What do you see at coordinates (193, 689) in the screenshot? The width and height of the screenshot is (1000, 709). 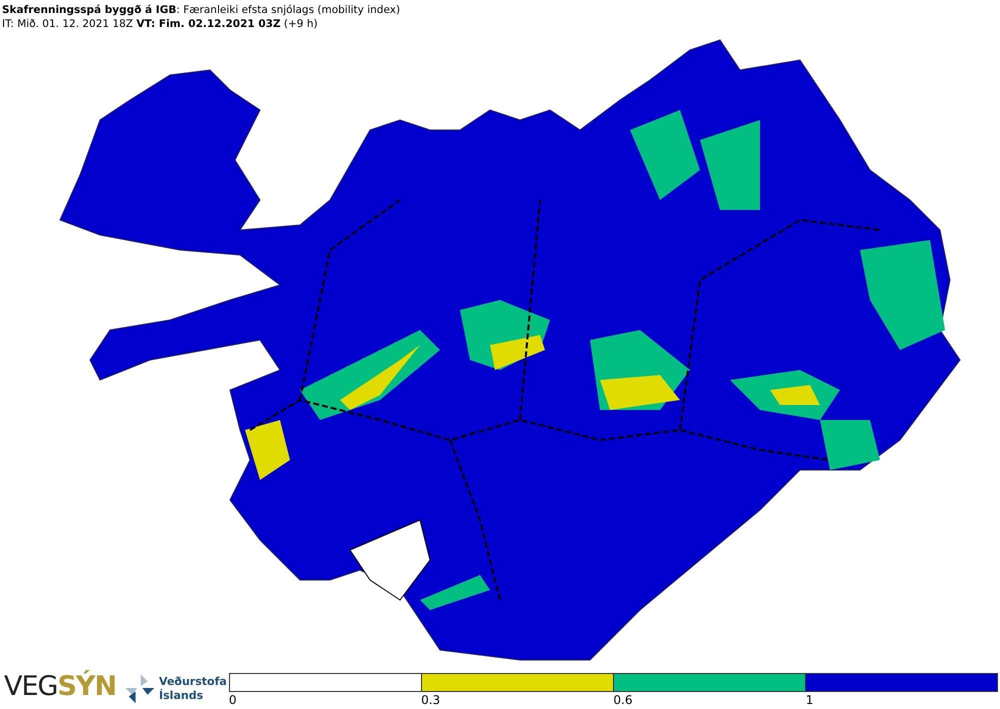 I see `agency-logo-text: Veðurstofa Íslands` at bounding box center [193, 689].